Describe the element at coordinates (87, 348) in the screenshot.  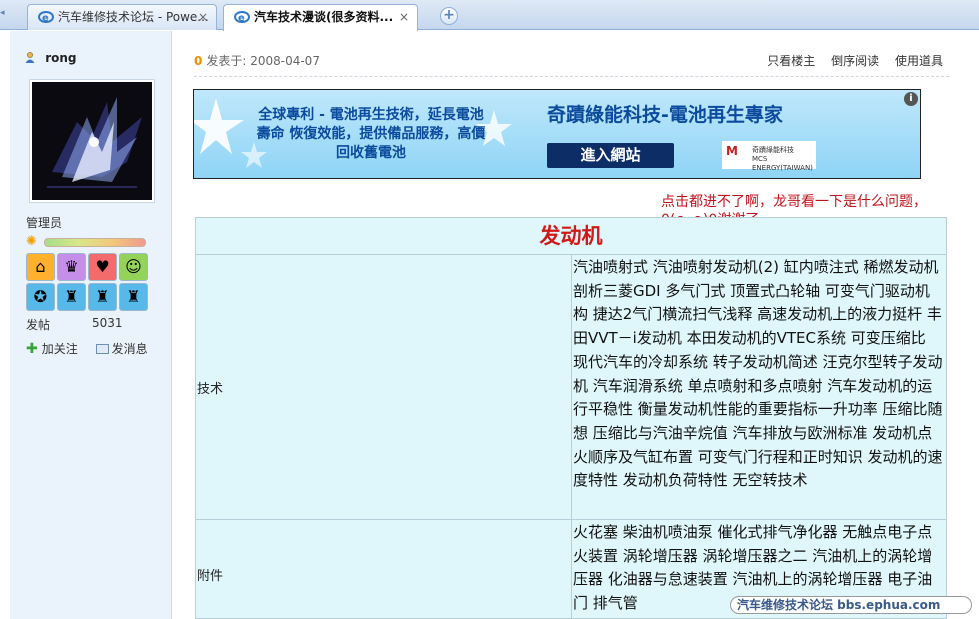
I see `user-actions: ✚ 加关注 发消息` at that location.